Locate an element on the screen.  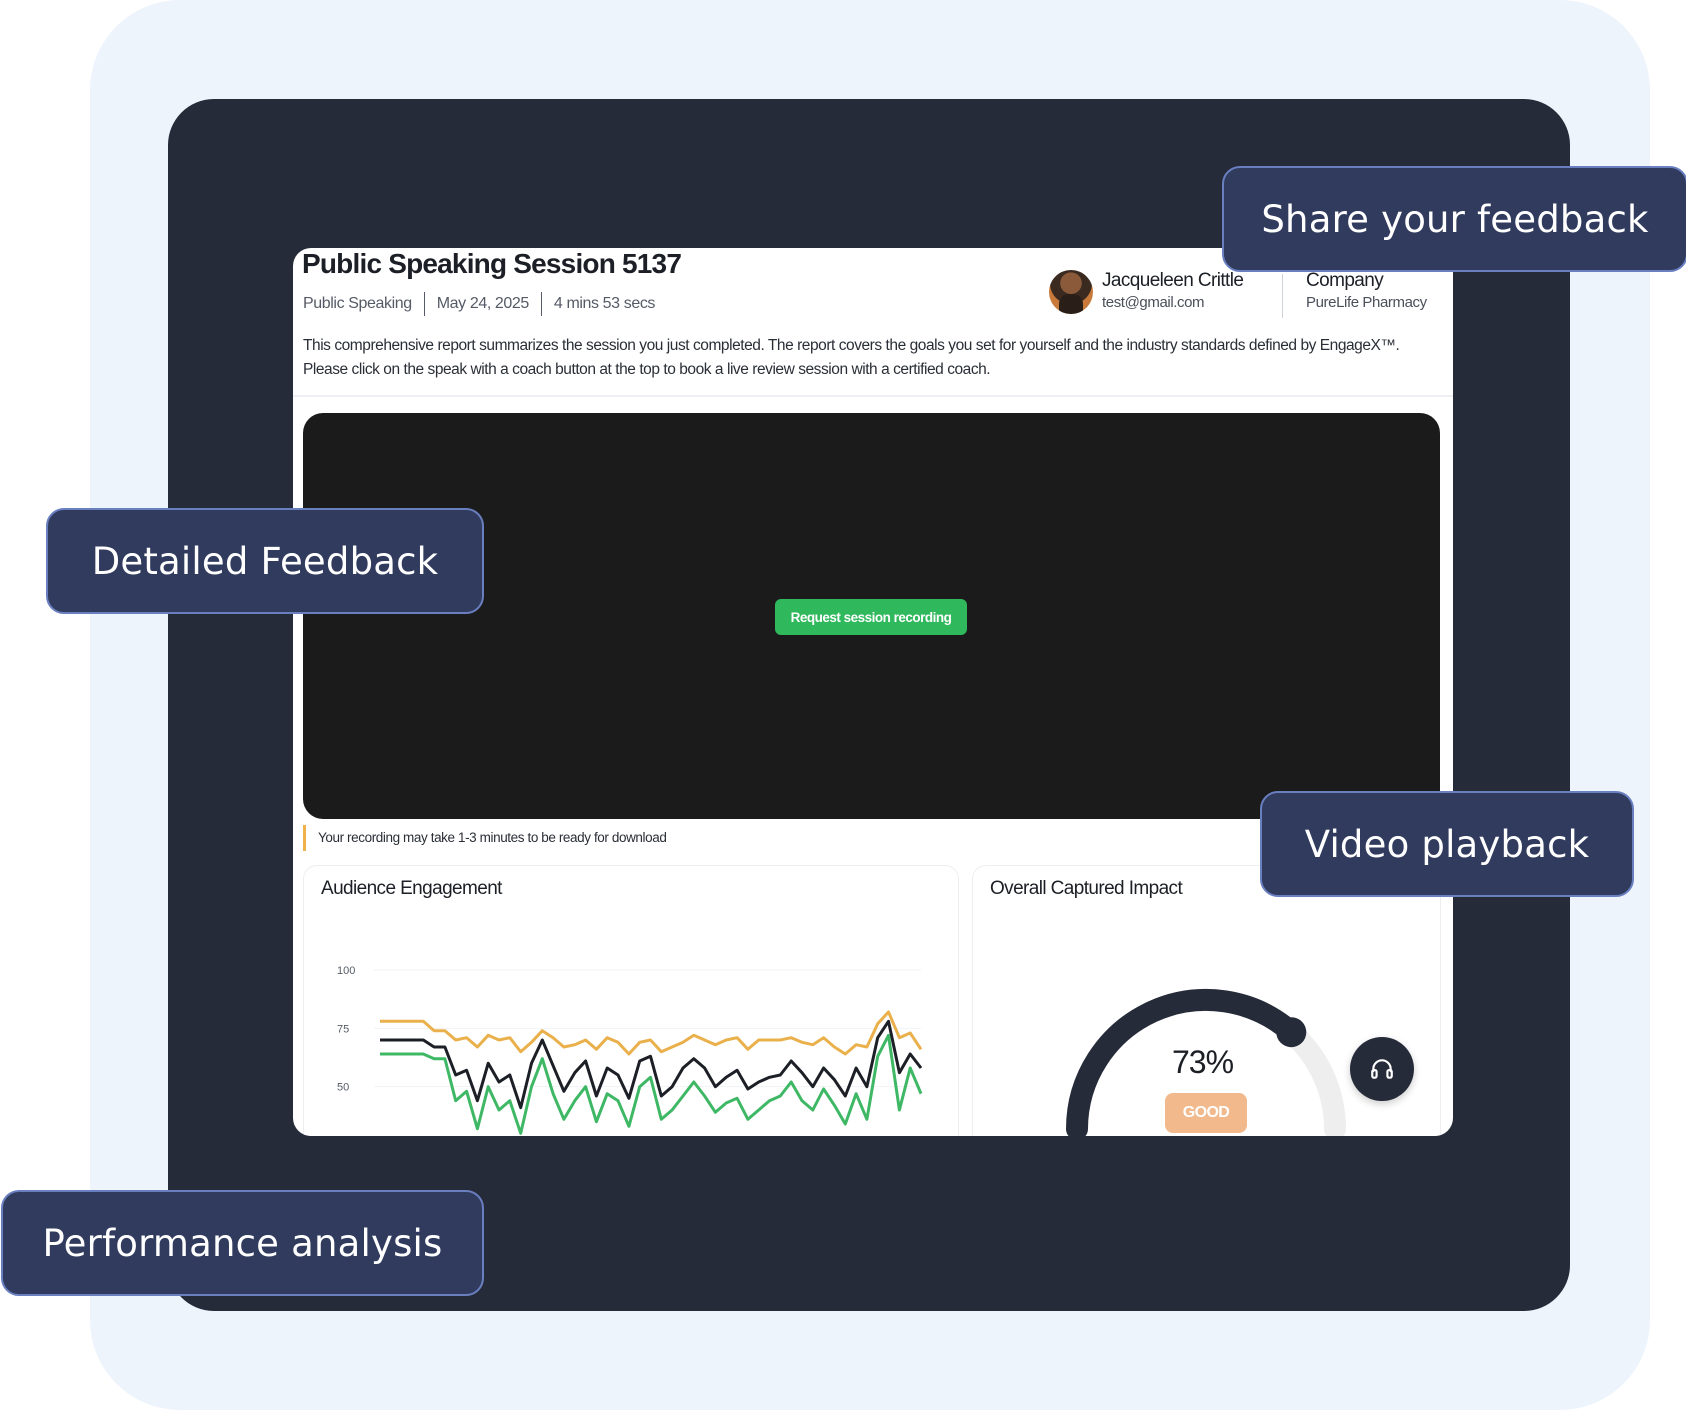
request-recording-button: Request session recording is located at coordinates (871, 617).